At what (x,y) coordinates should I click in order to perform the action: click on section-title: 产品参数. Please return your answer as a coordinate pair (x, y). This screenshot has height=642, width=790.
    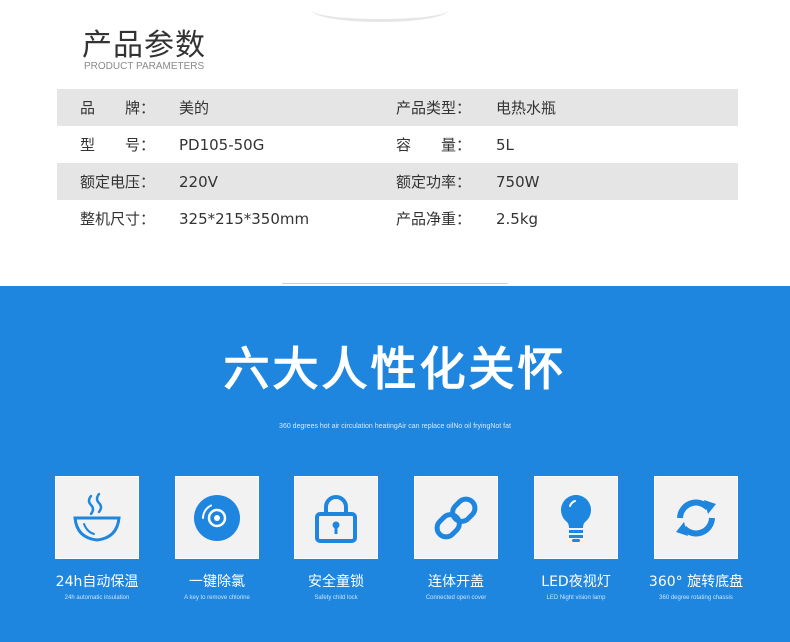
    Looking at the image, I should click on (144, 45).